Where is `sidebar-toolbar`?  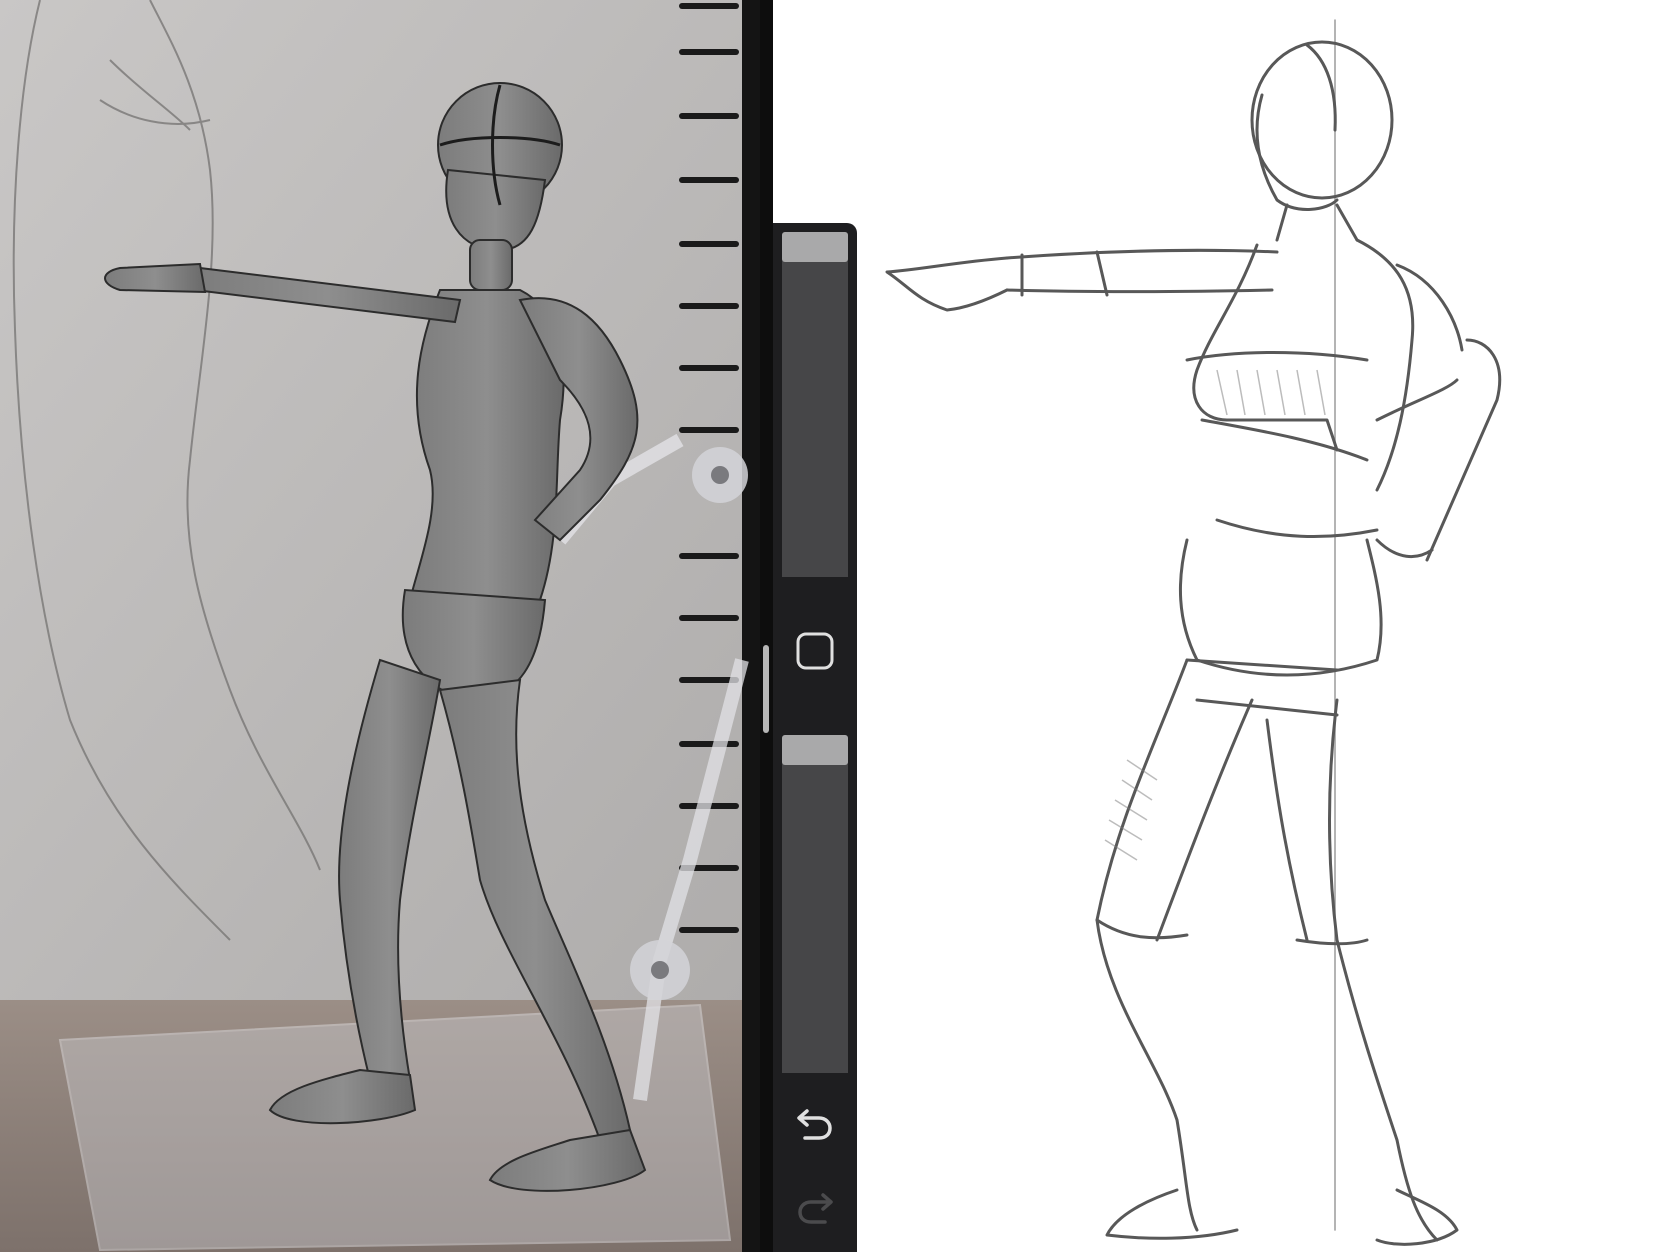 sidebar-toolbar is located at coordinates (815, 737).